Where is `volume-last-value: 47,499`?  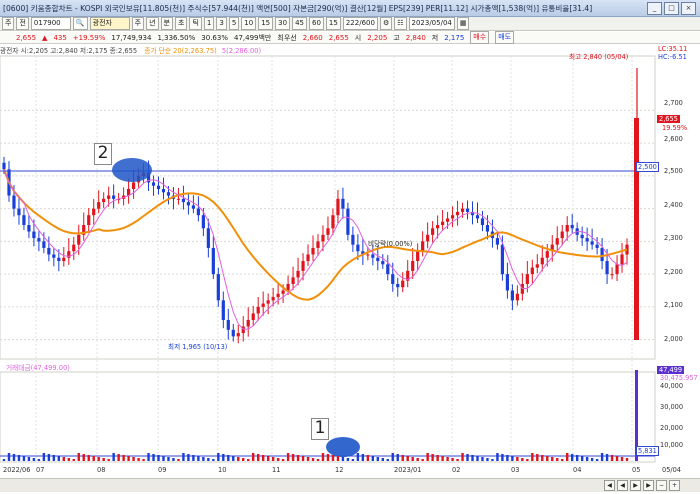
volume-last-value: 47,499 is located at coordinates (671, 370).